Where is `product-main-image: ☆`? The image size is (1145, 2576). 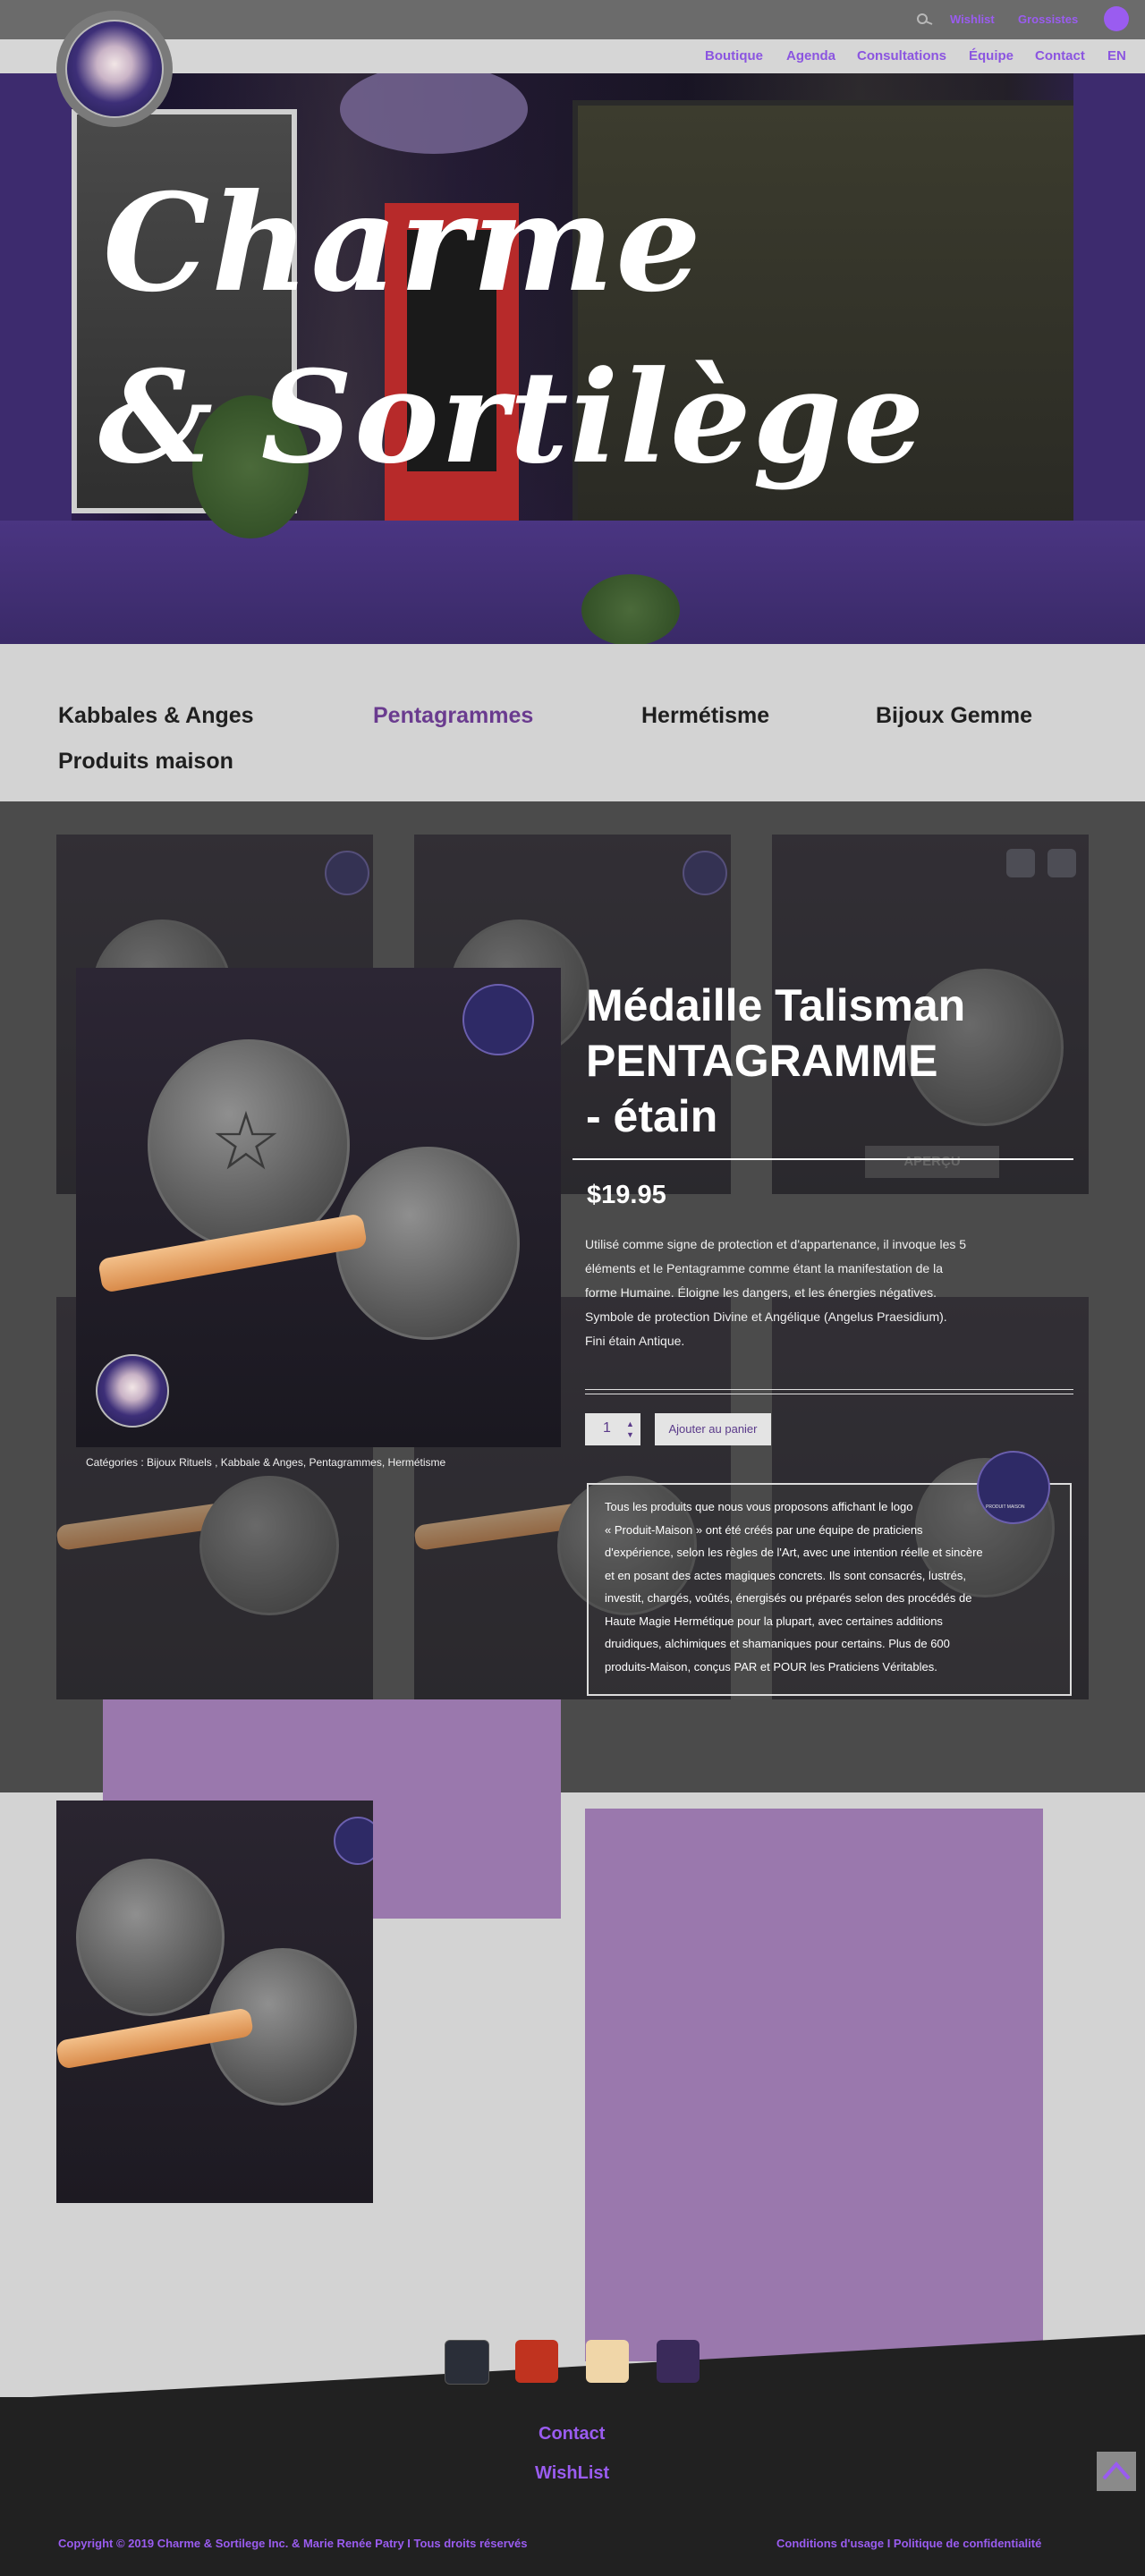 product-main-image: ☆ is located at coordinates (318, 1207).